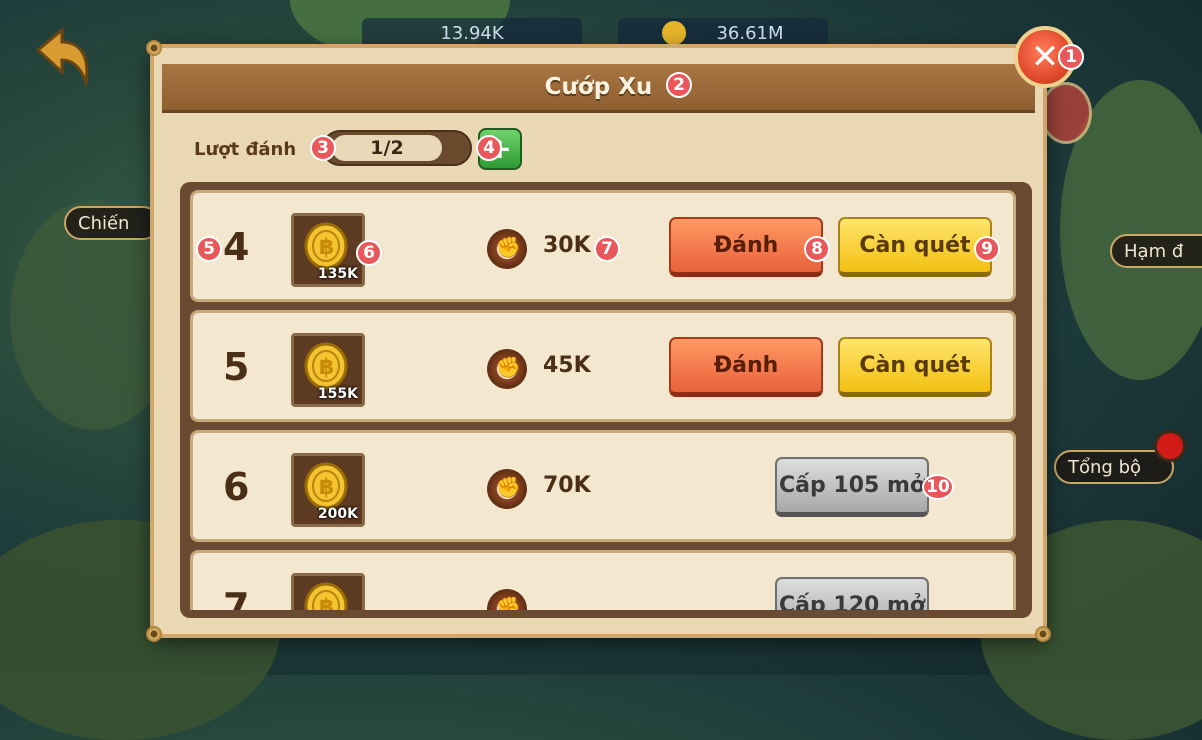 The height and width of the screenshot is (740, 1202). Describe the element at coordinates (112, 223) in the screenshot. I see `background-battle-button: Chiến` at that location.